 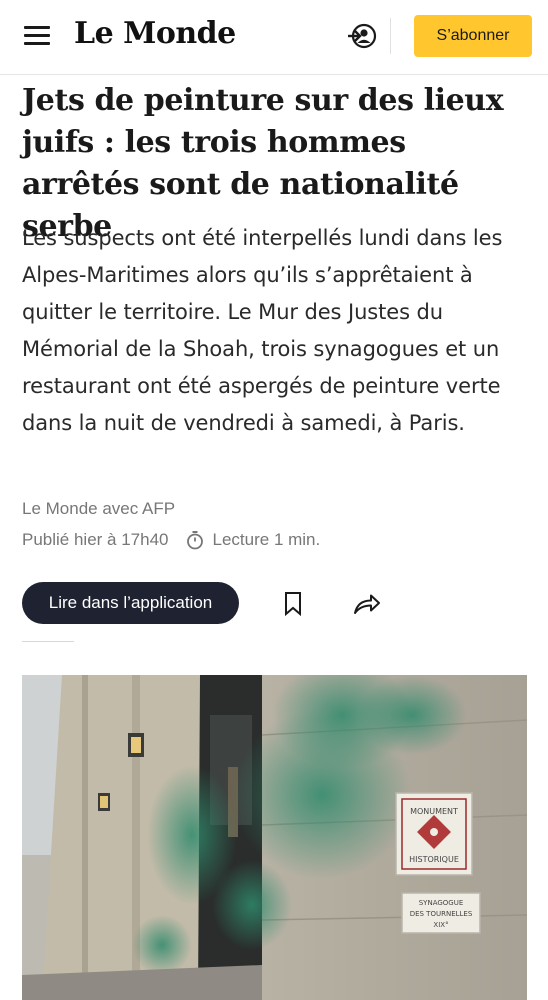 What do you see at coordinates (171, 540) in the screenshot?
I see `article-meta: Publié hier à 17h40 Lecture 1 min.` at bounding box center [171, 540].